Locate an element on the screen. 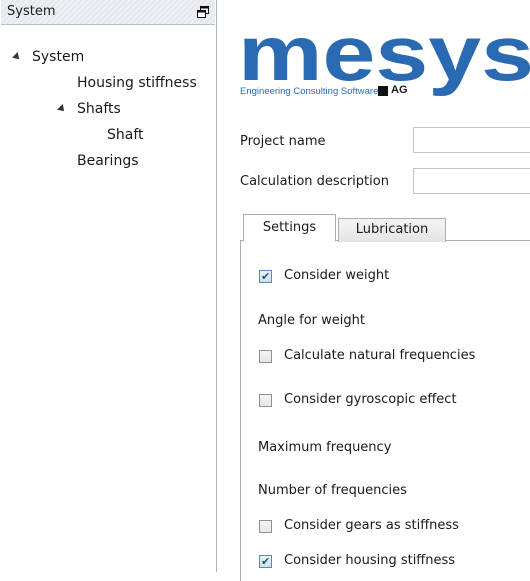 Image resolution: width=530 pixels, height=581 pixels. consider-gears-as-stiffness-checkbox is located at coordinates (265, 526).